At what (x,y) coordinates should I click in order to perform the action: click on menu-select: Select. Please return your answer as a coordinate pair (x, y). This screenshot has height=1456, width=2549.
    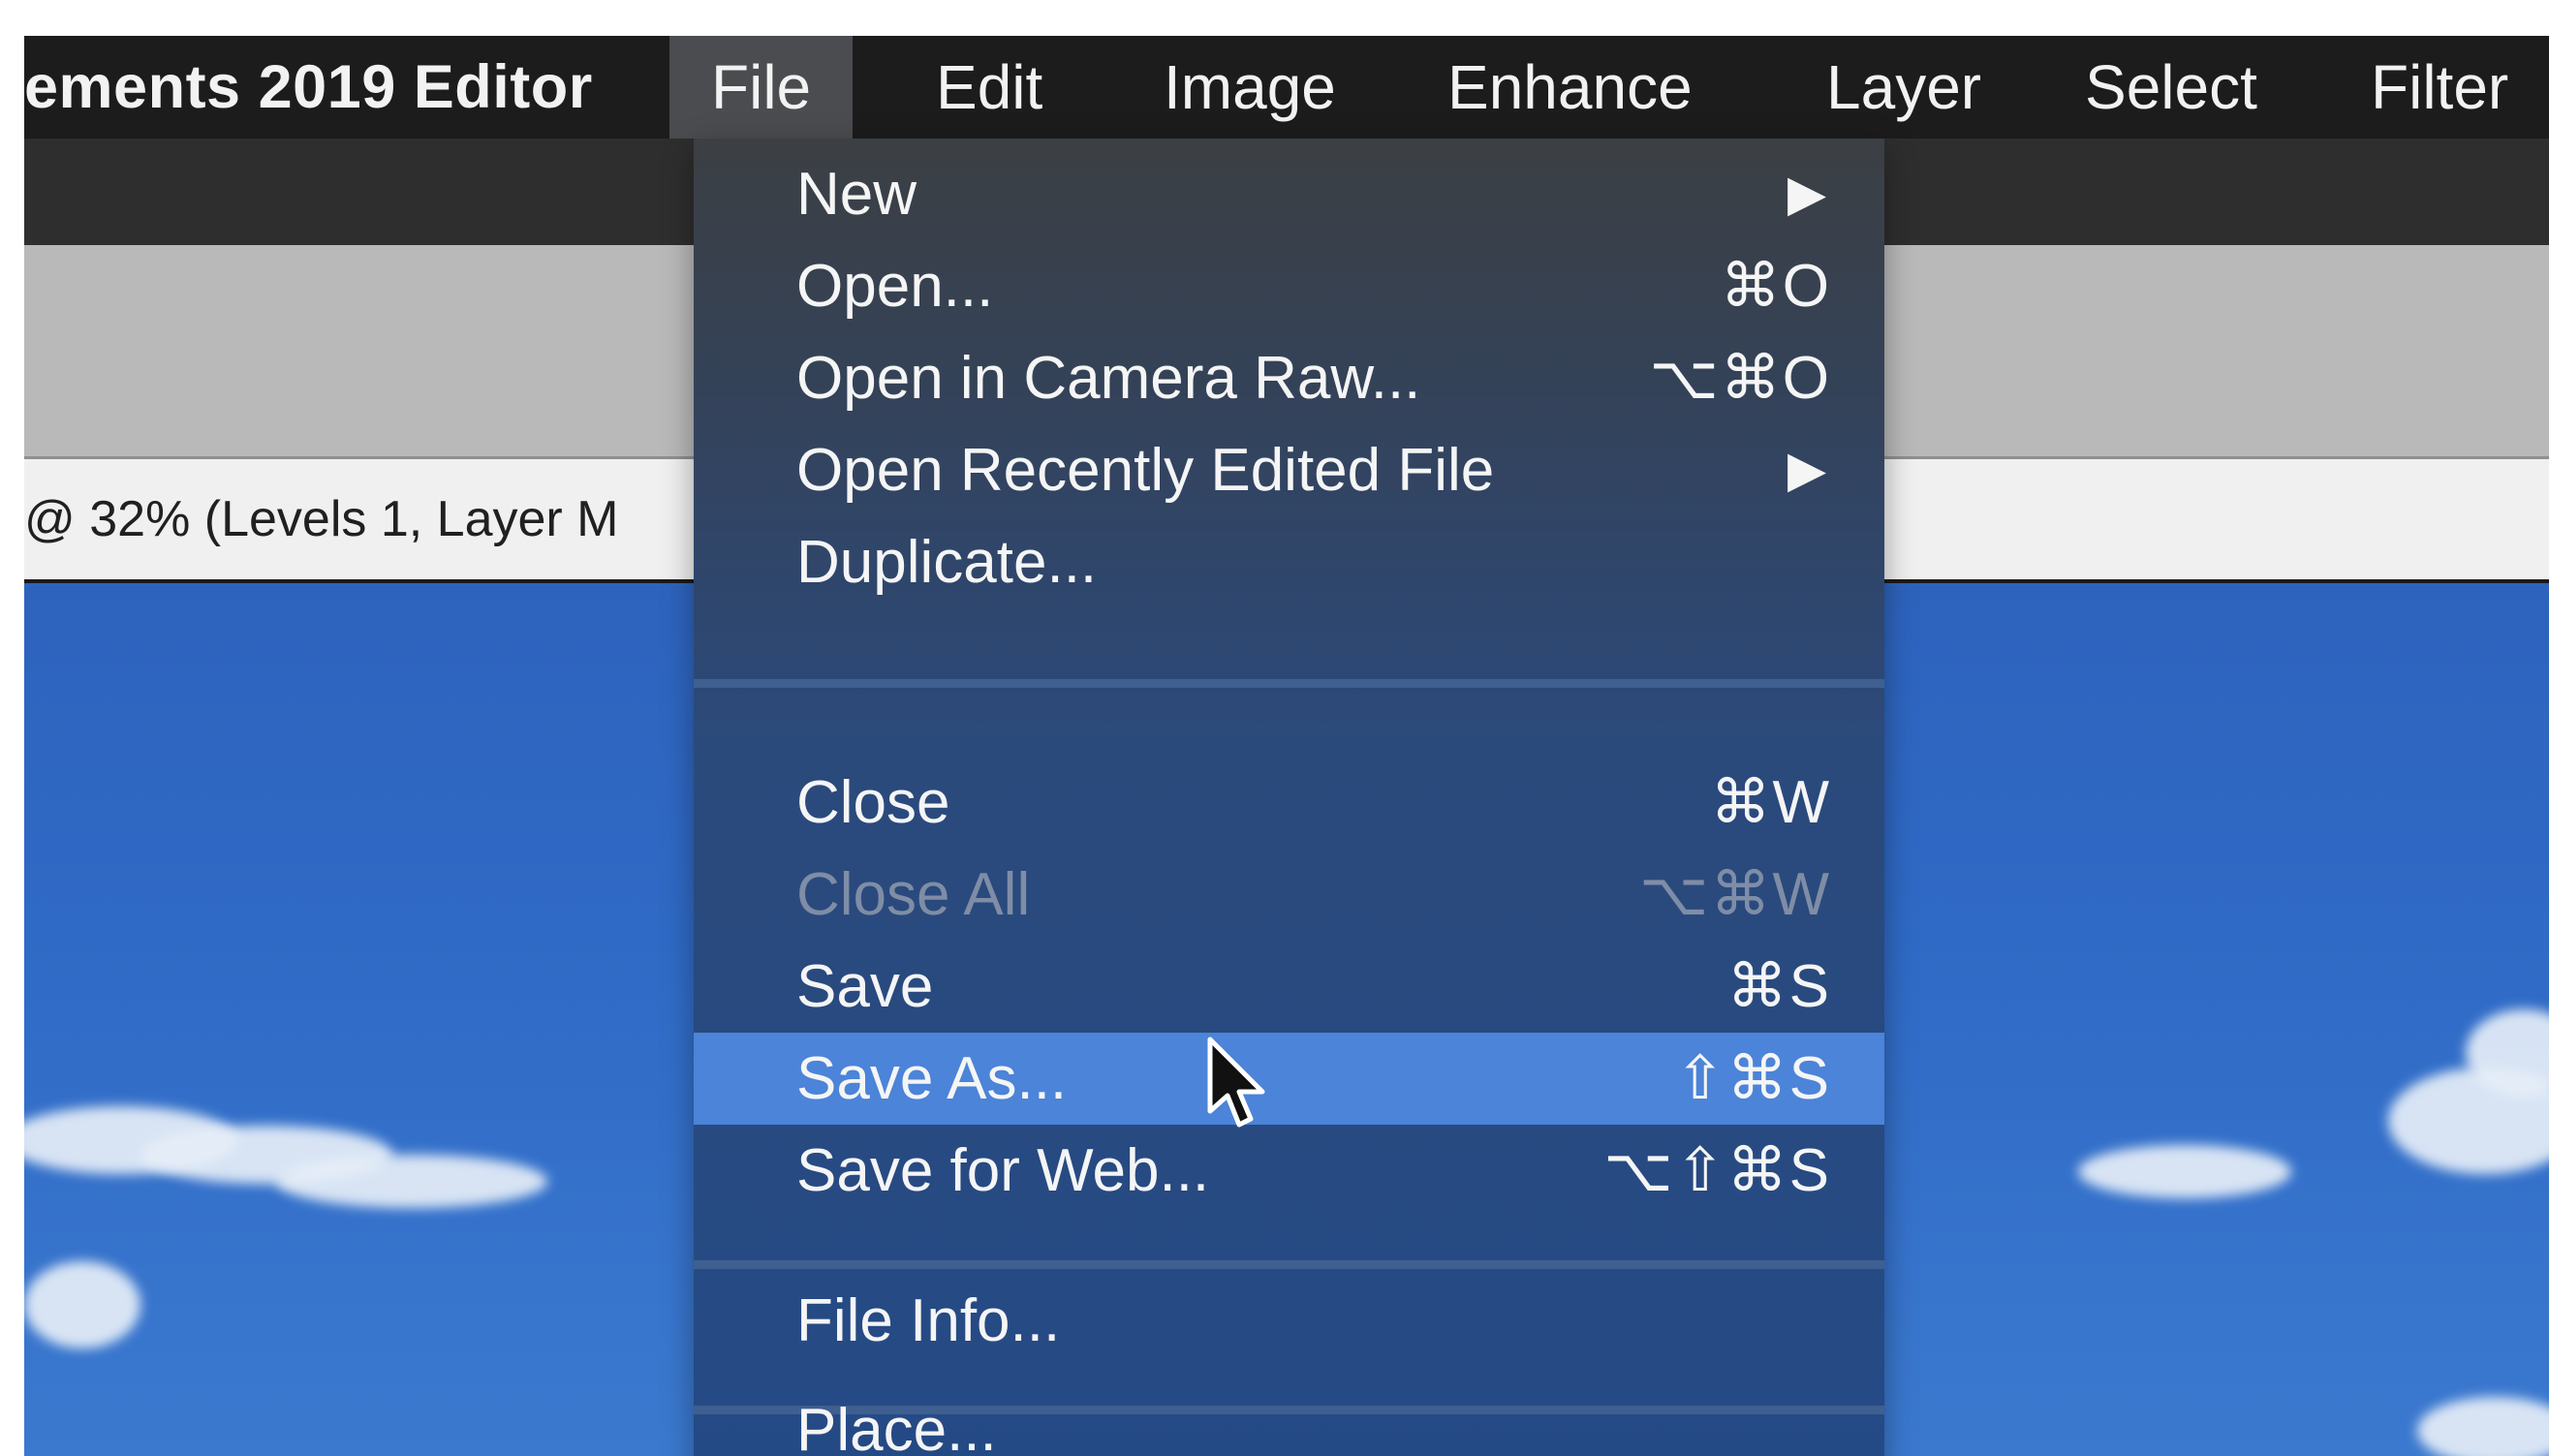
    Looking at the image, I should click on (2171, 87).